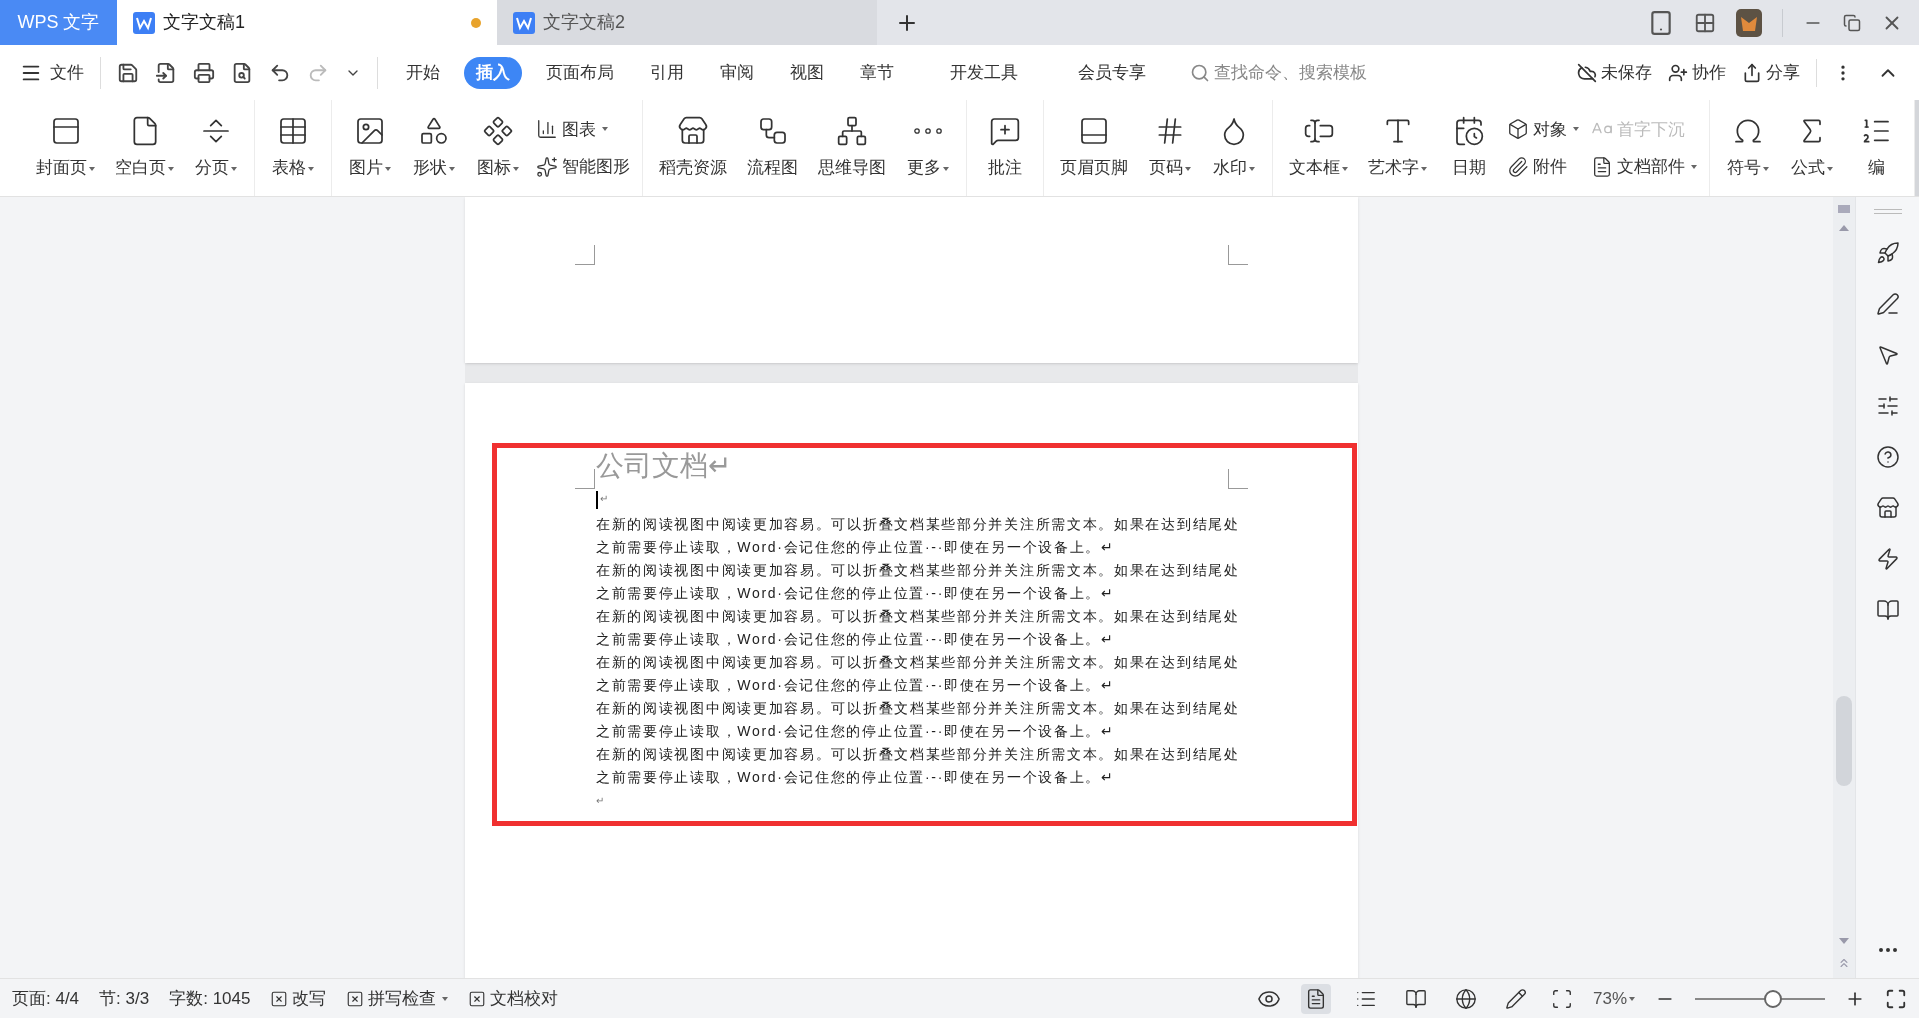  I want to click on ribbon-tab: 章节, so click(877, 72).